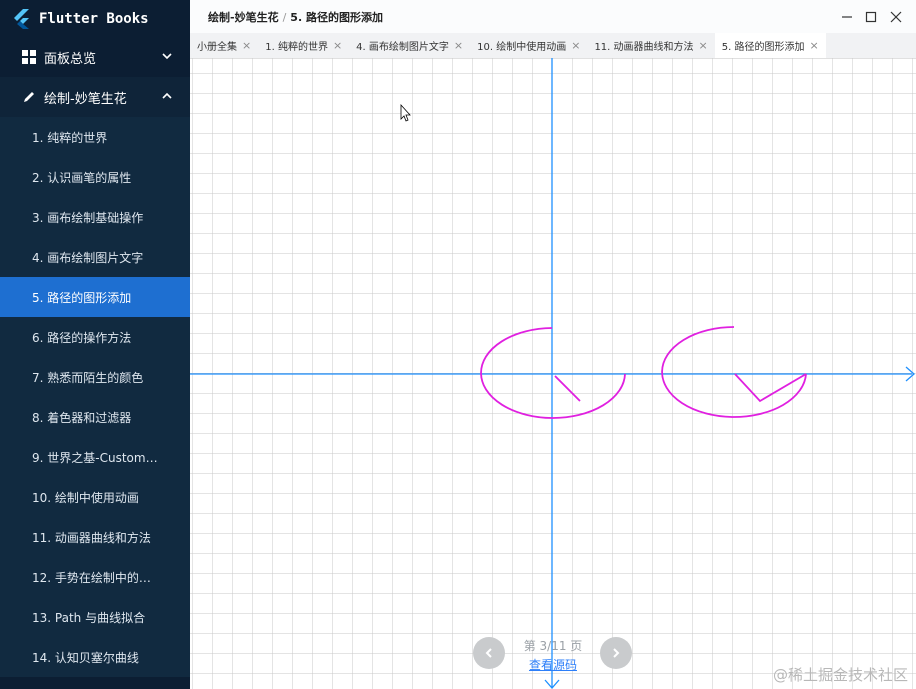 The width and height of the screenshot is (916, 689). What do you see at coordinates (88, 217) in the screenshot?
I see `sidebar-item-label: 3. 画布绘制基础操作` at bounding box center [88, 217].